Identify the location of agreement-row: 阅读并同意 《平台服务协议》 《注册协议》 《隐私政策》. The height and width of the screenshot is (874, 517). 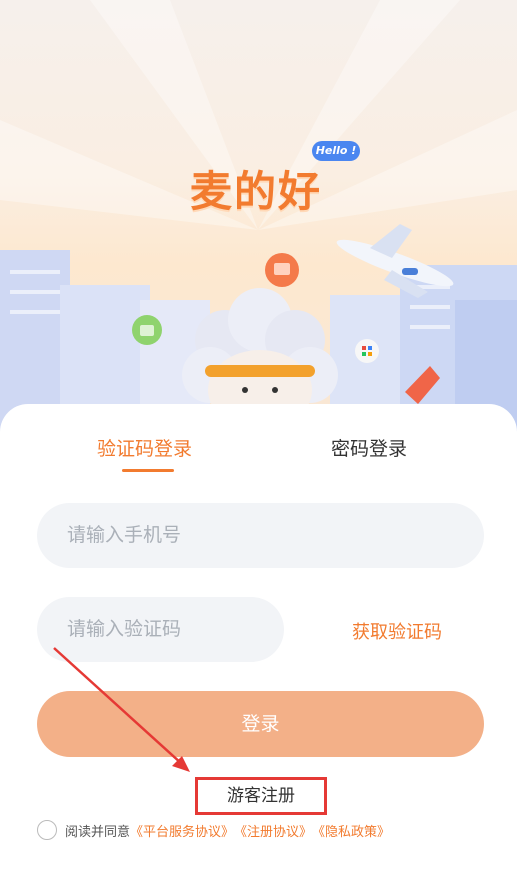
(213, 830).